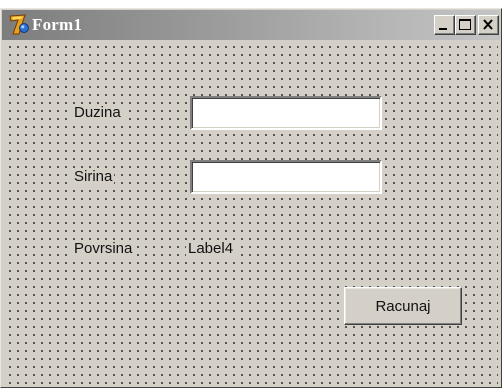 Image resolution: width=504 pixels, height=390 pixels. What do you see at coordinates (57, 24) in the screenshot?
I see `window-title: Form1` at bounding box center [57, 24].